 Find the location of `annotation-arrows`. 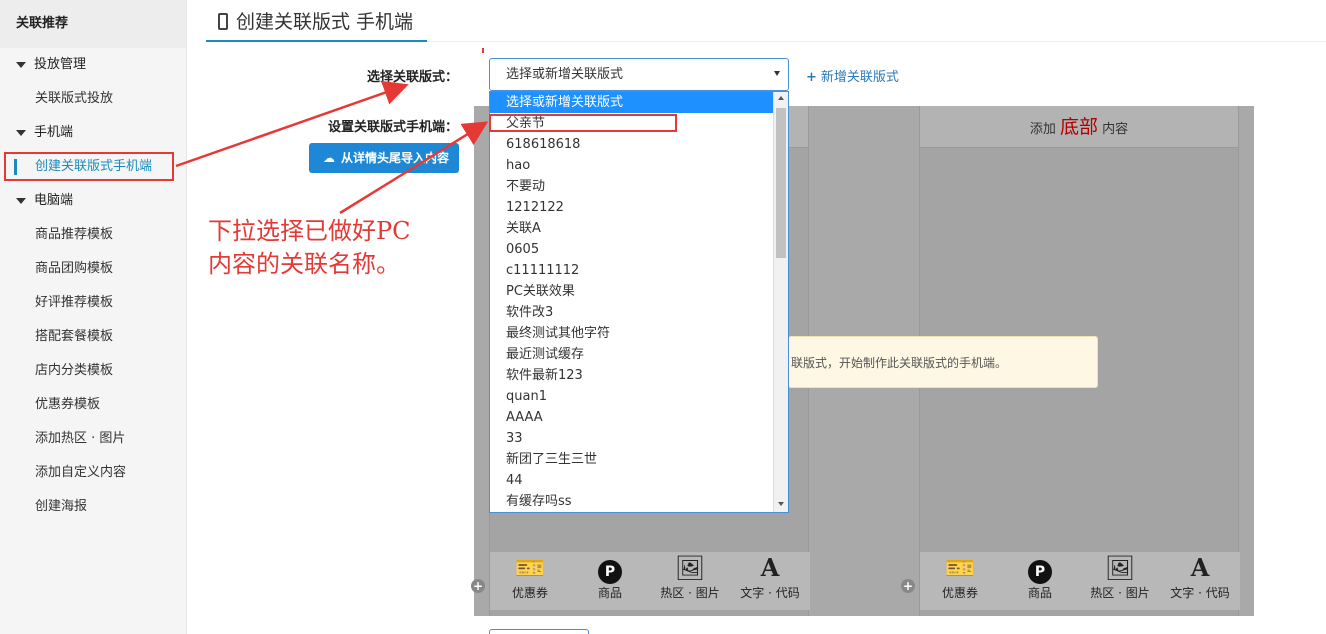

annotation-arrows is located at coordinates (332, 131).